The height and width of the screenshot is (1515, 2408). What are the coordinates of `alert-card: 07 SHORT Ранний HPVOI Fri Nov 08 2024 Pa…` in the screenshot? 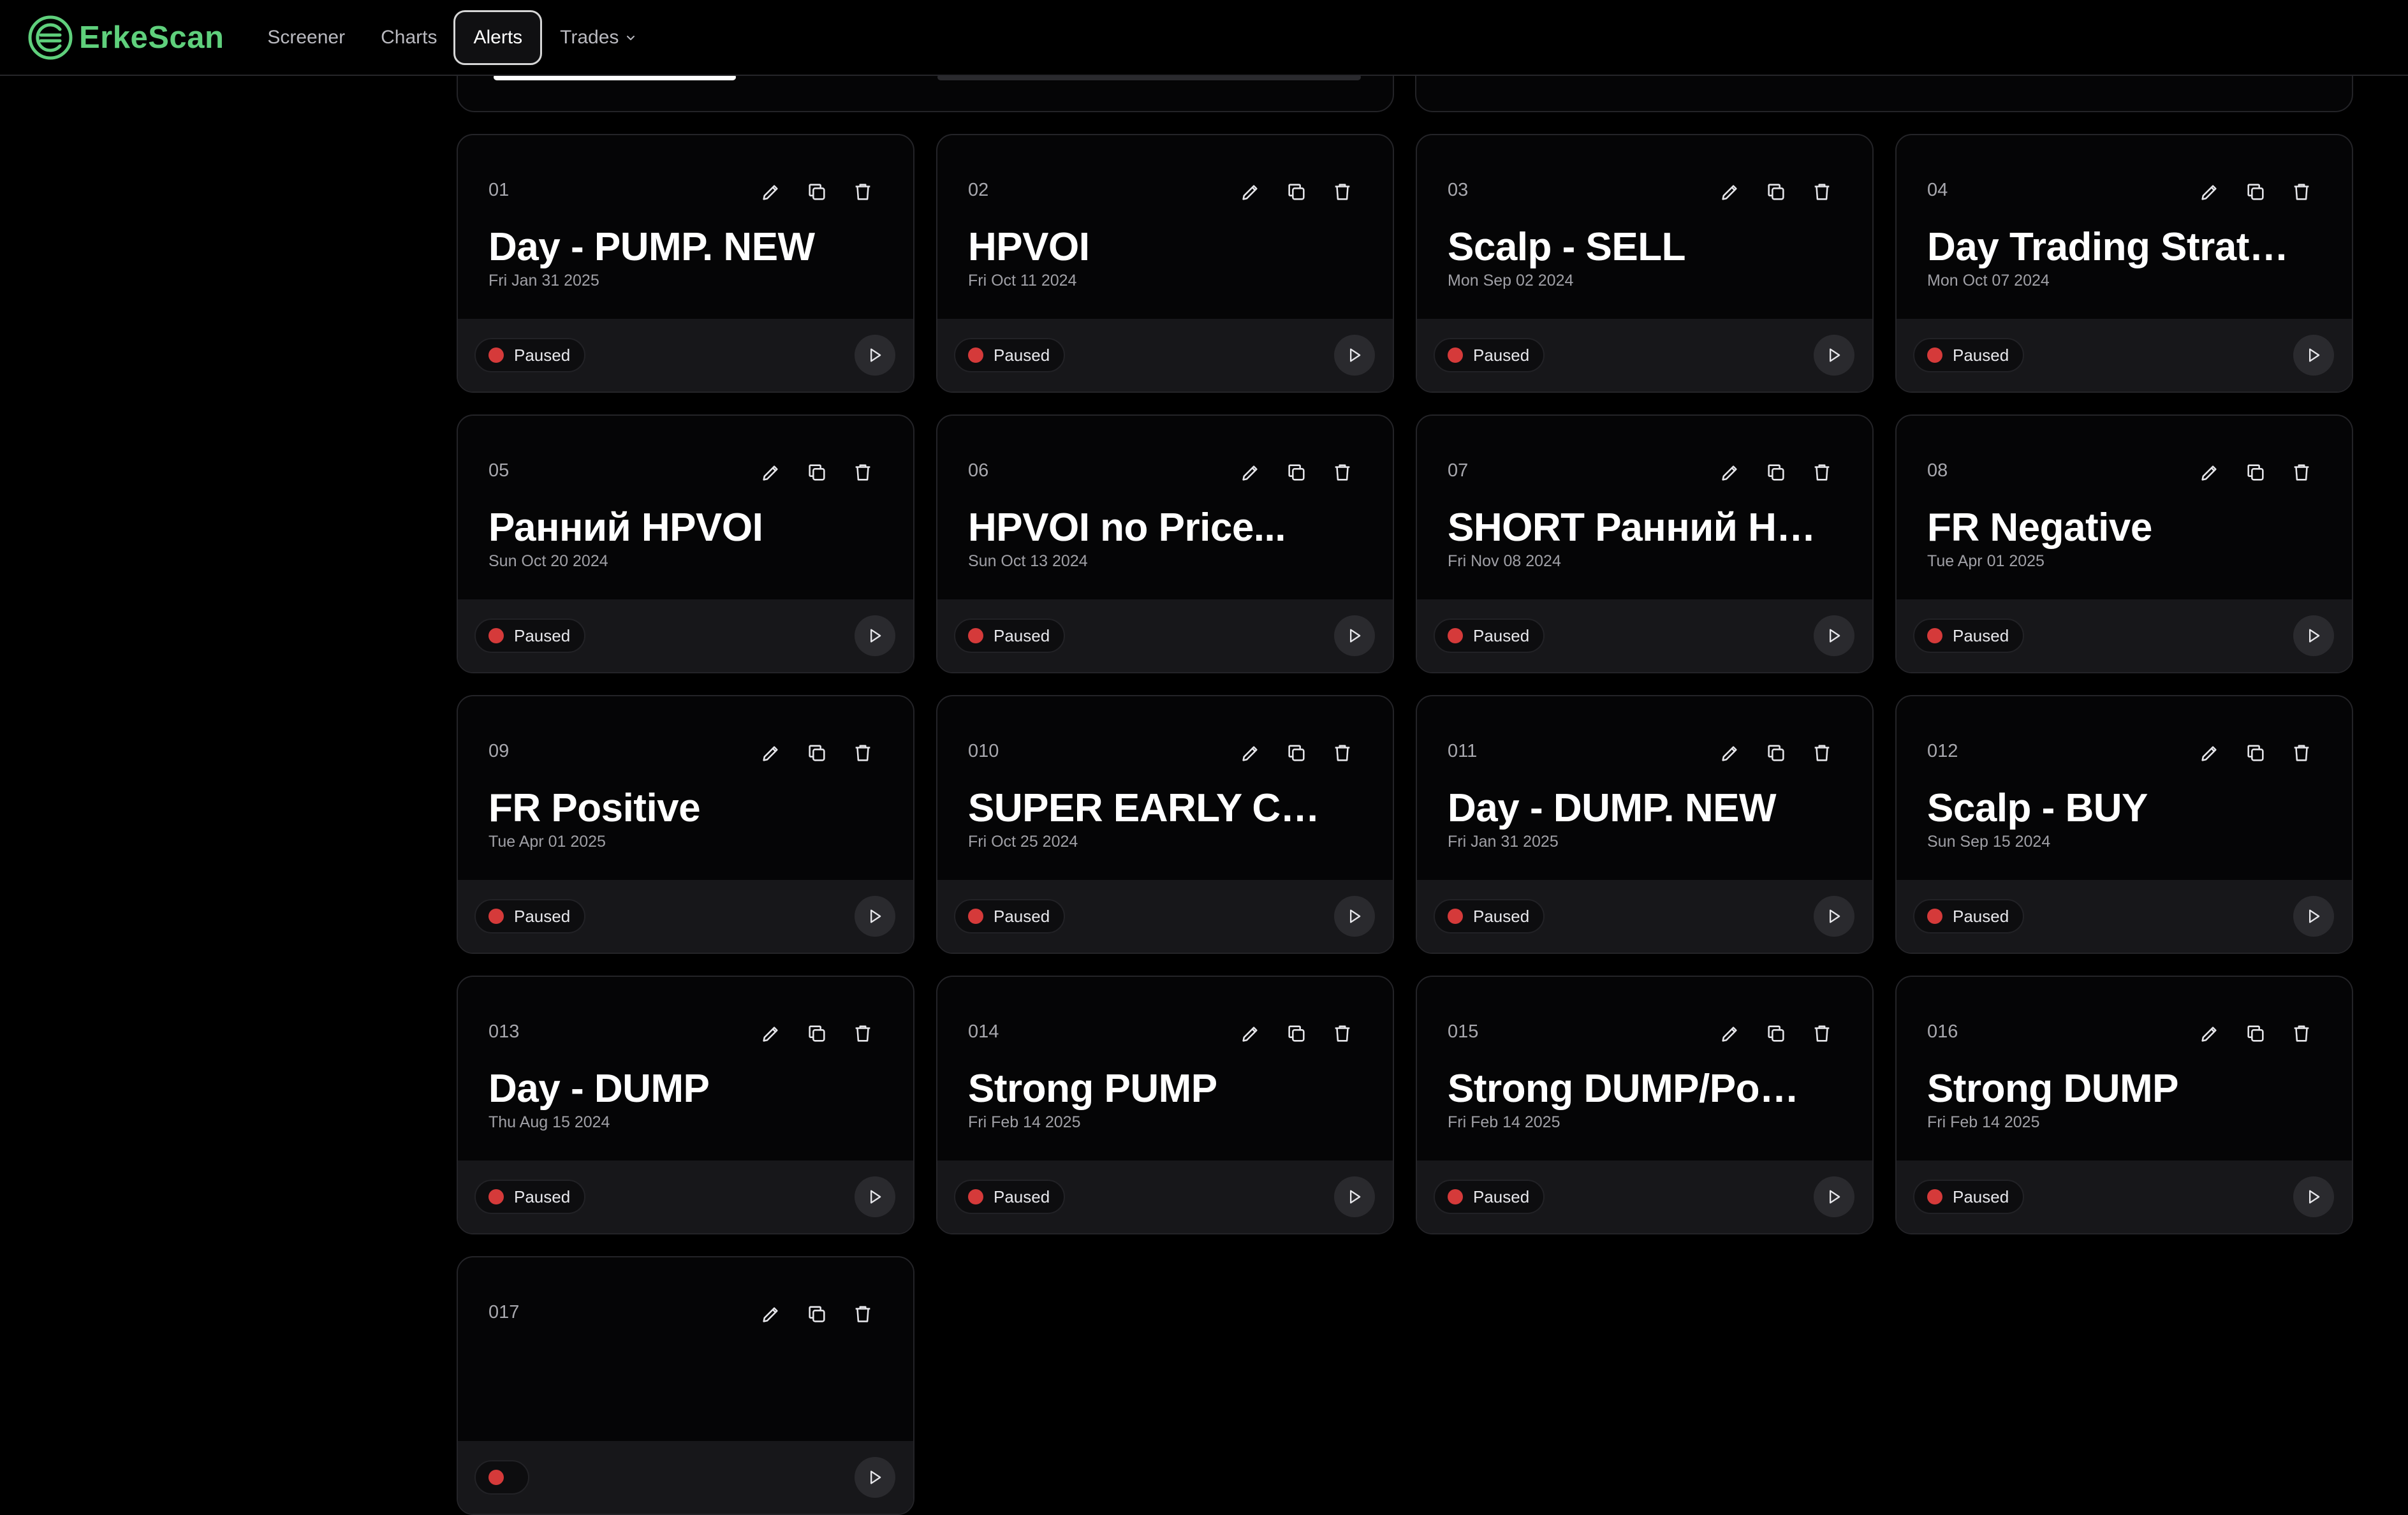 It's located at (1645, 544).